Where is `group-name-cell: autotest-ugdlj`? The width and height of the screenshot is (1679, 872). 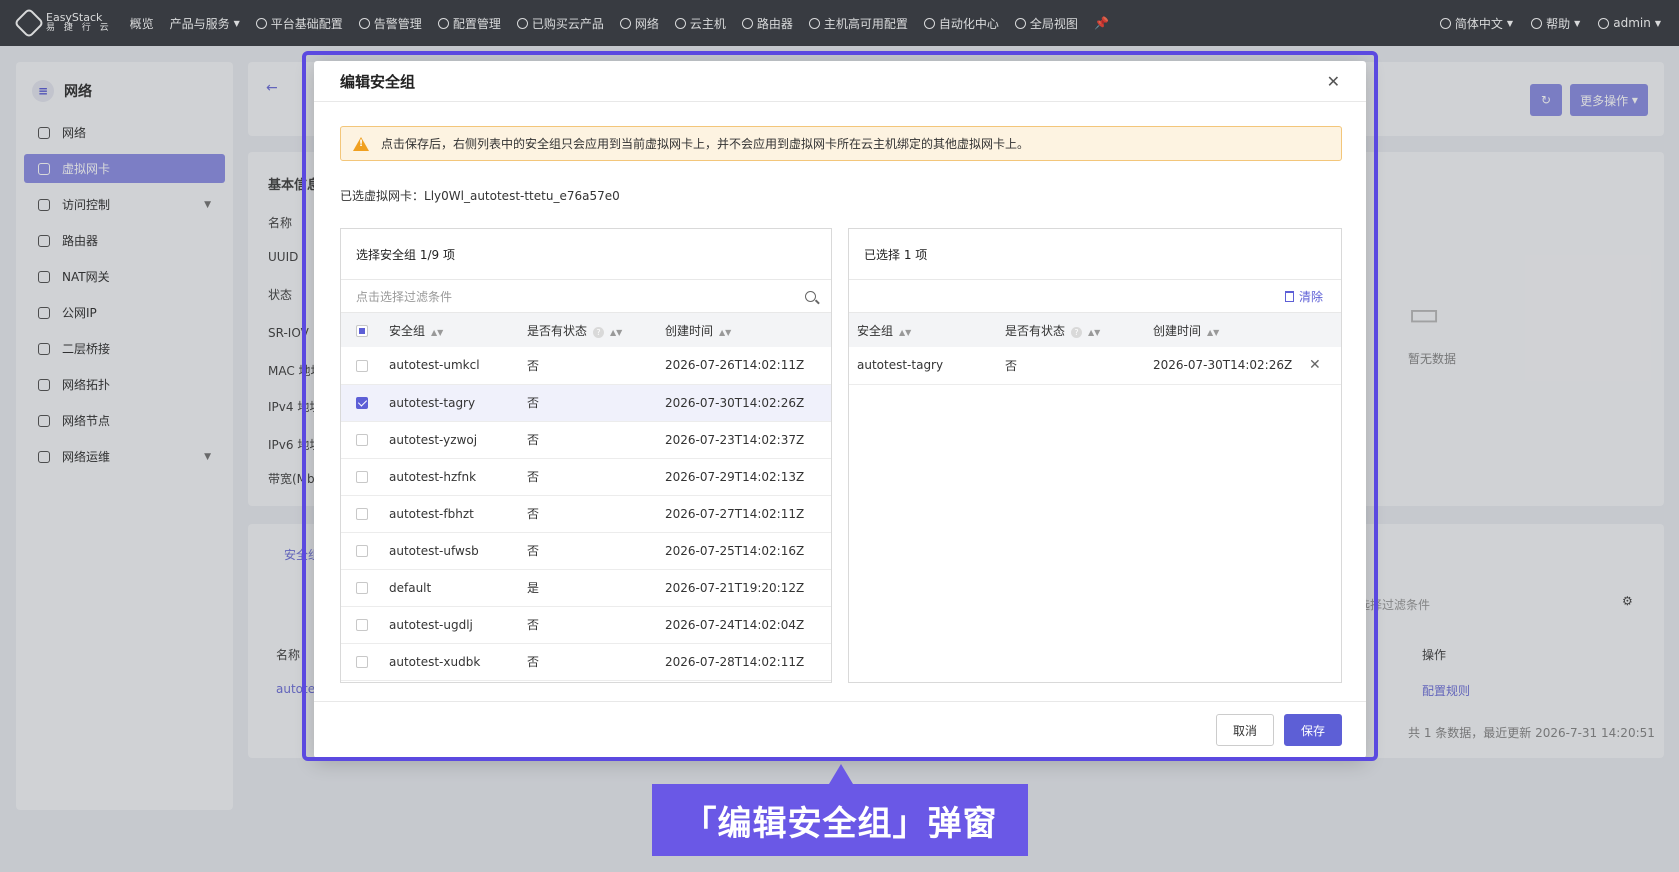
group-name-cell: autotest-ugdlj is located at coordinates (450, 625).